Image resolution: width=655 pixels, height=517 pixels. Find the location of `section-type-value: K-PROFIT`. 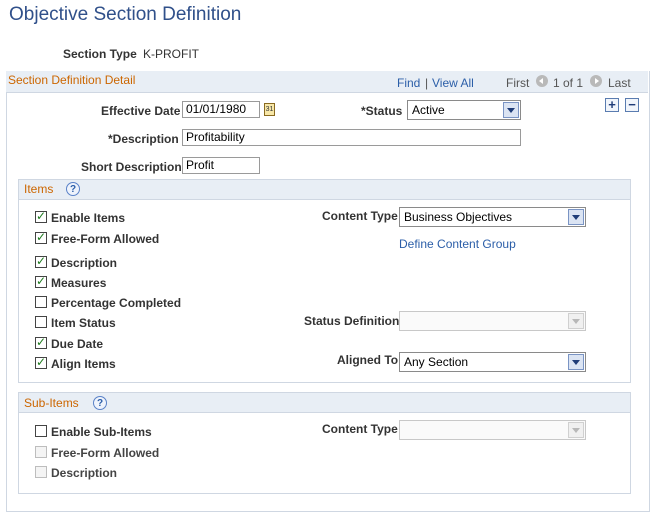

section-type-value: K-PROFIT is located at coordinates (171, 54).